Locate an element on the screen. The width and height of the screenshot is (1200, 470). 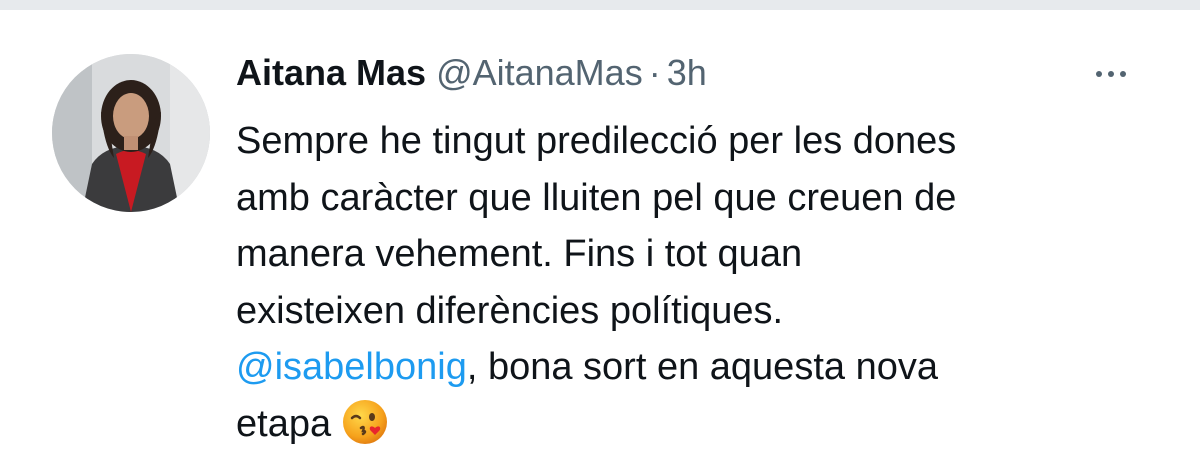
tweet-header: Aitana Mas @AitanaMas · 3h is located at coordinates (471, 73).